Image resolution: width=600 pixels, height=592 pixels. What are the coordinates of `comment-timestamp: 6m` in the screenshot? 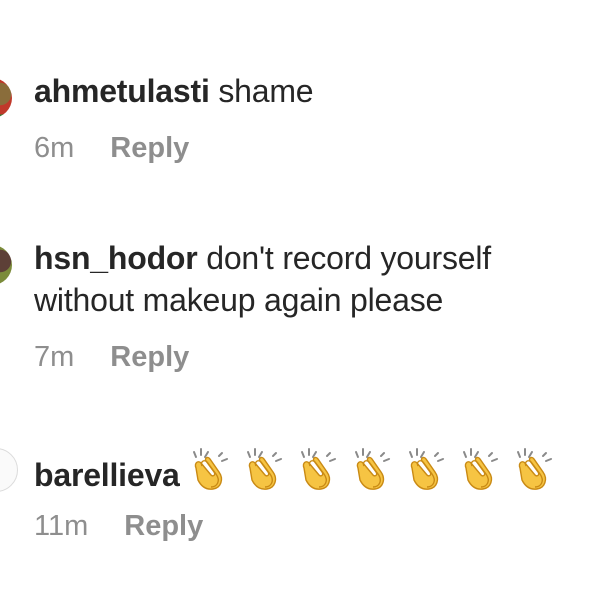 It's located at (54, 148).